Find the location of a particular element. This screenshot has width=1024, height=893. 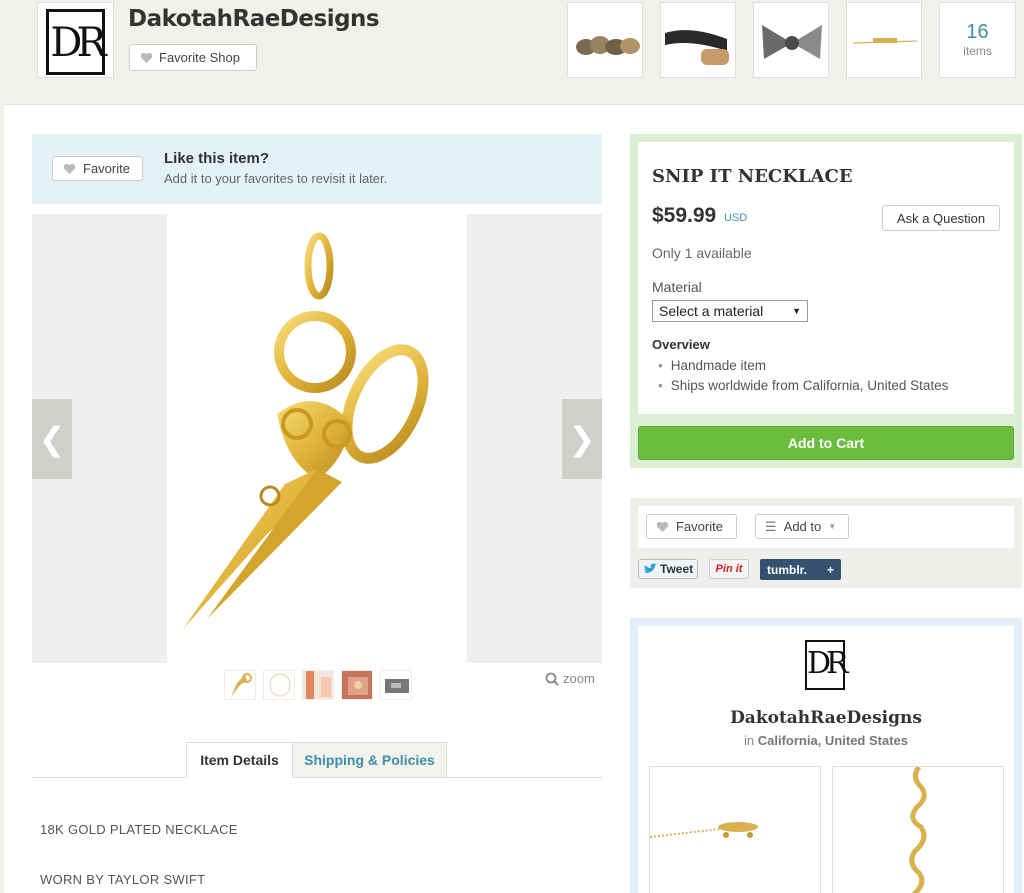

favorite-item-button-secondary: Favorite is located at coordinates (691, 526).